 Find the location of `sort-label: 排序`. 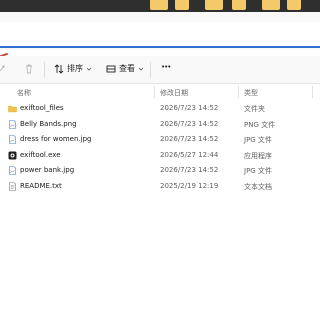

sort-label: 排序 is located at coordinates (75, 68).